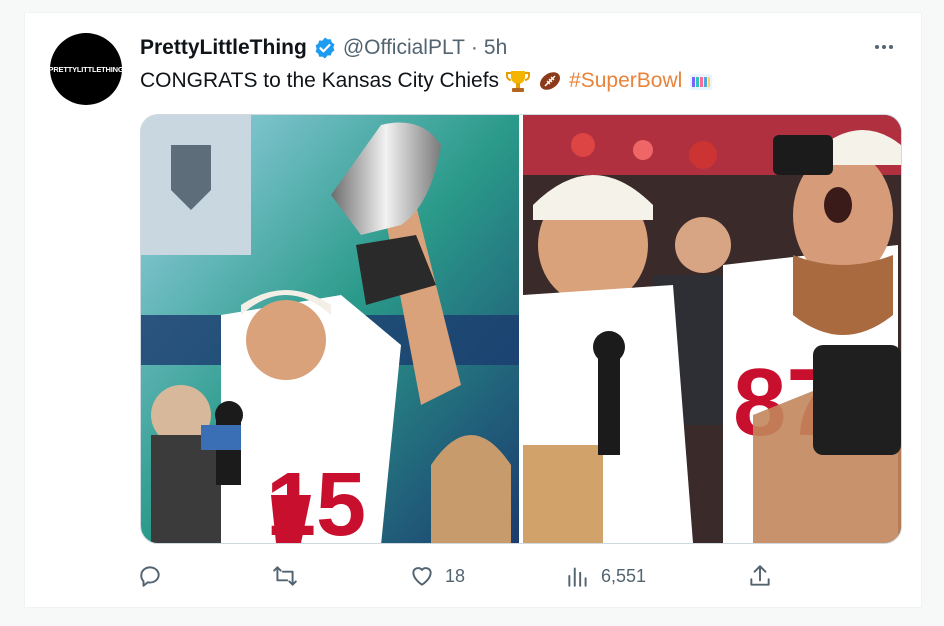 This screenshot has height=626, width=944. What do you see at coordinates (422, 576) in the screenshot?
I see `like-icon` at bounding box center [422, 576].